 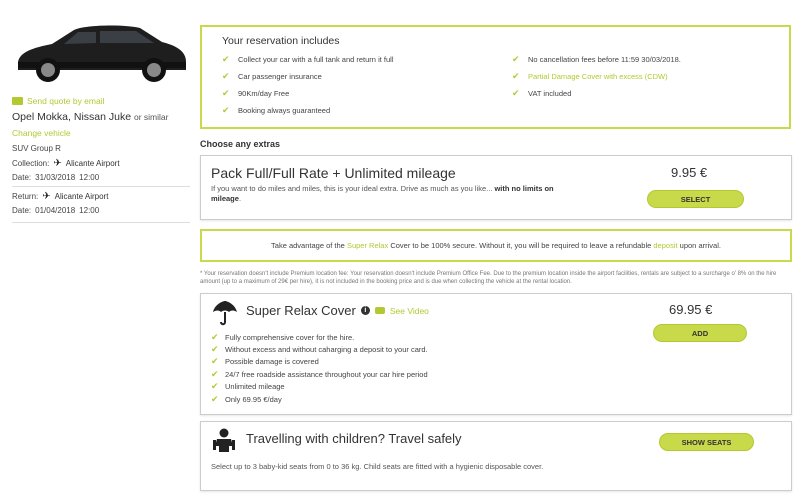 I want to click on or-similar: or similar, so click(x=151, y=117).